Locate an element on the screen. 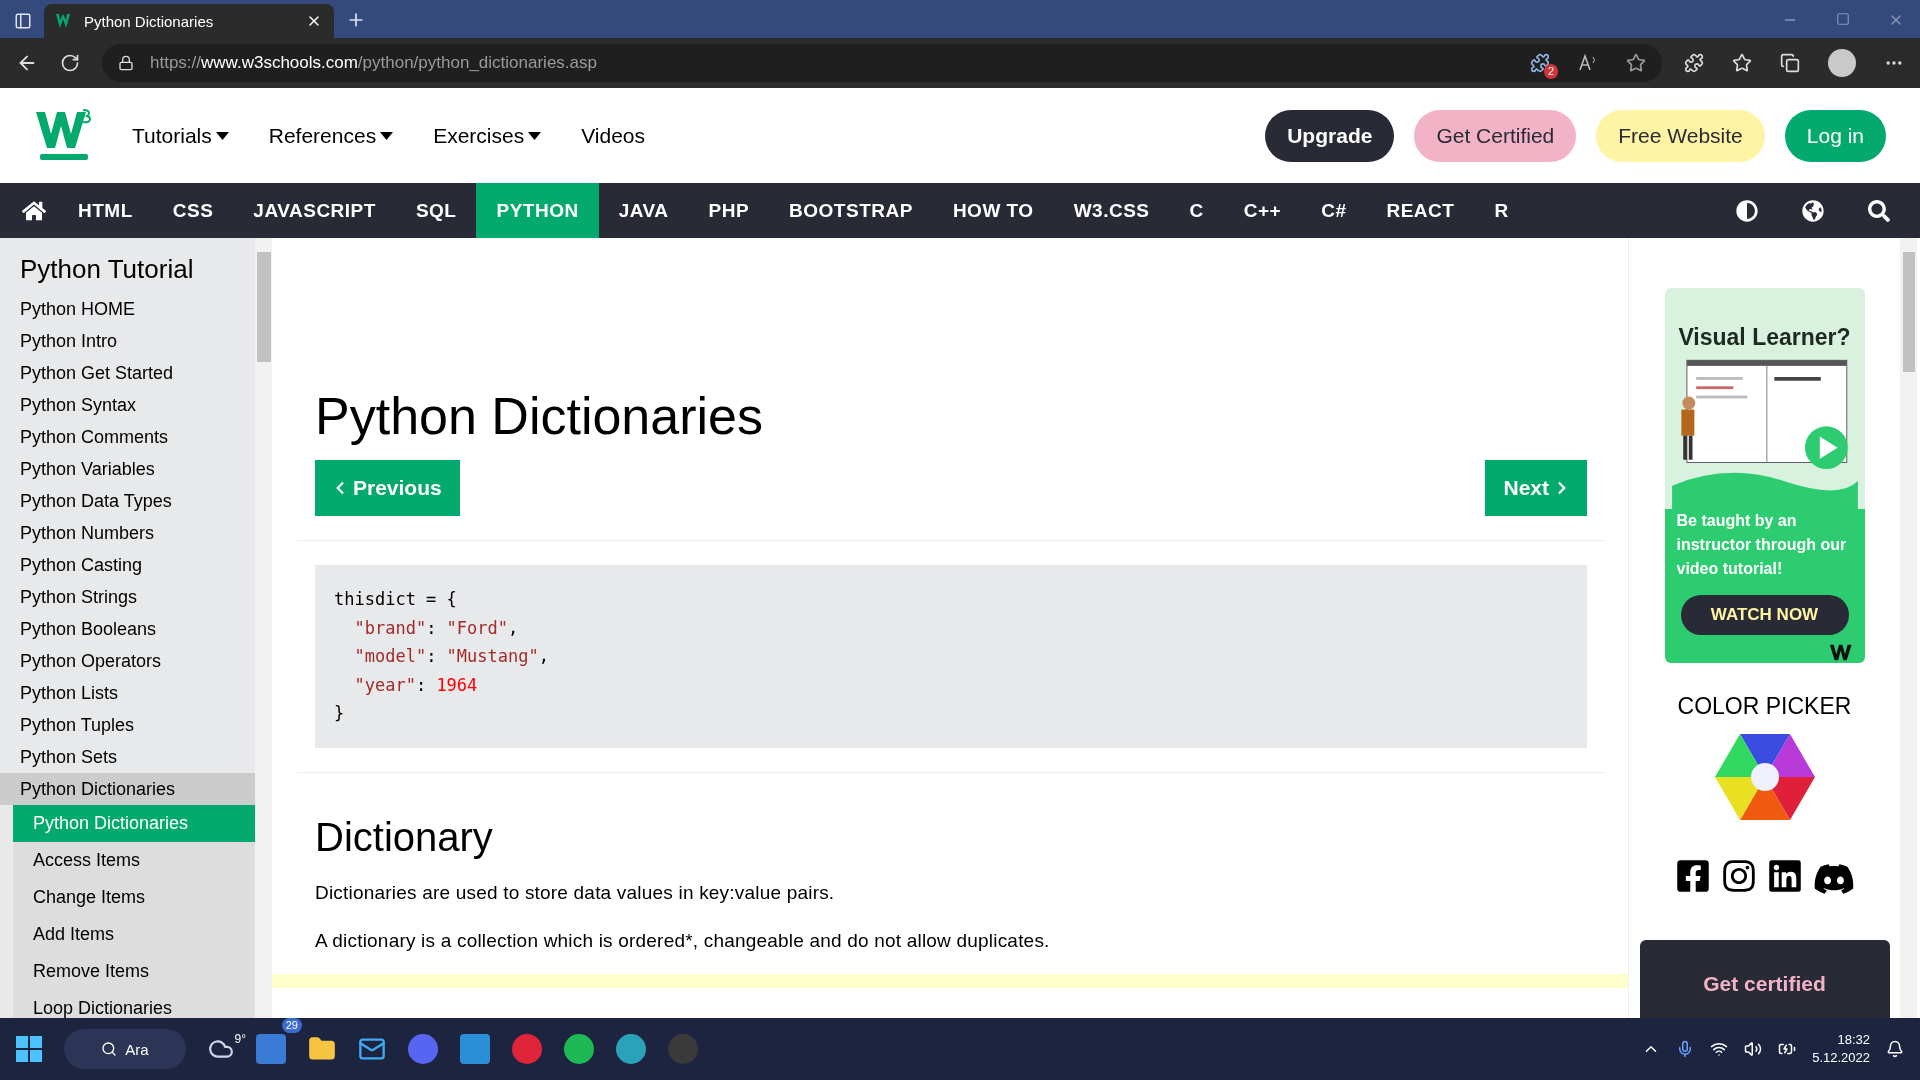 This screenshot has height=1080, width=1920. menu-link: Videos is located at coordinates (613, 135).